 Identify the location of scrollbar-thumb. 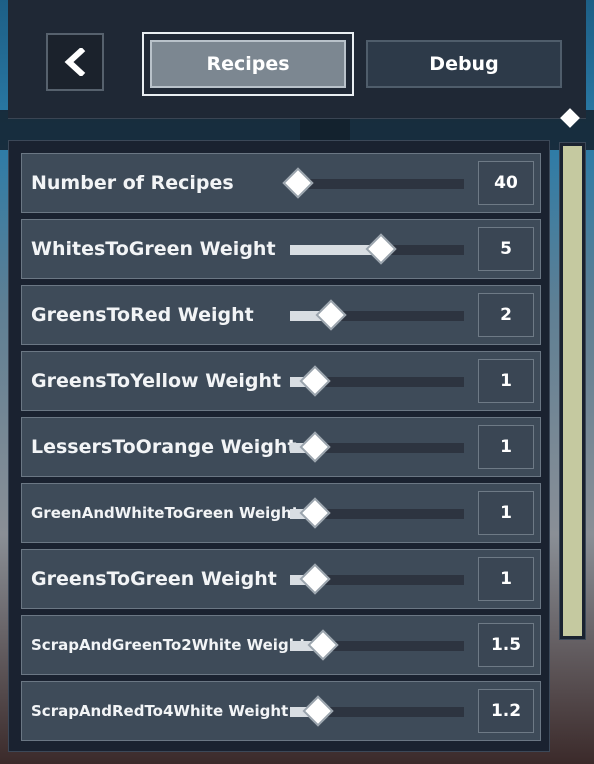
(572, 391).